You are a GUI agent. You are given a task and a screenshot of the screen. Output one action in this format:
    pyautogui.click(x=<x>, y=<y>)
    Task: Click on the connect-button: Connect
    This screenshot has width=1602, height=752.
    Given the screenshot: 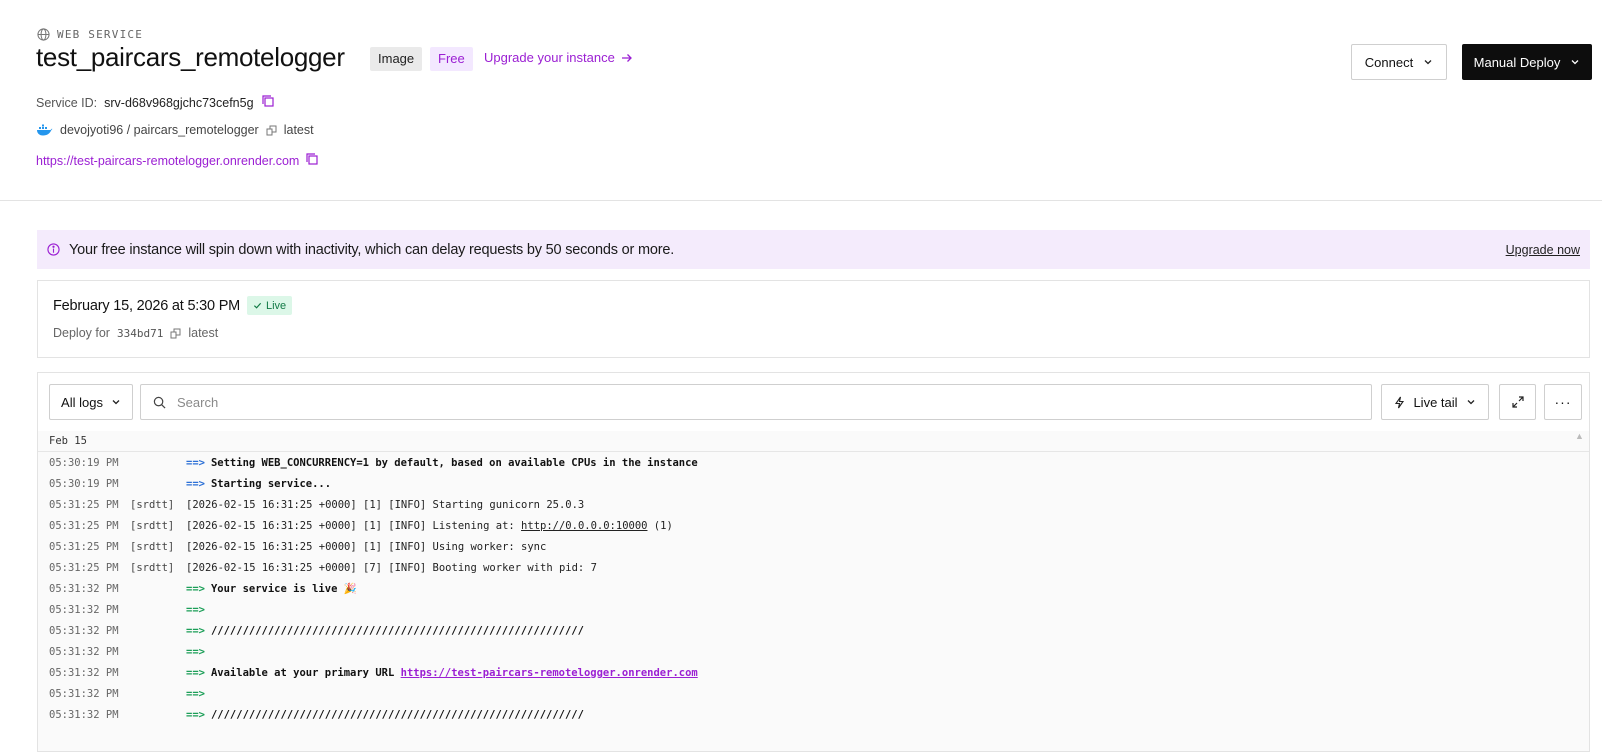 What is the action you would take?
    pyautogui.click(x=1399, y=62)
    